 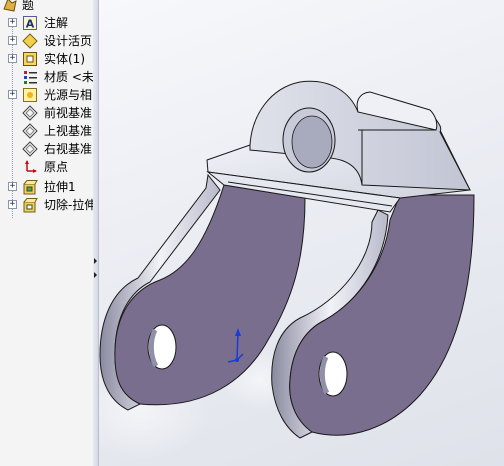 I want to click on splitter-grip-icon, so click(x=95, y=268).